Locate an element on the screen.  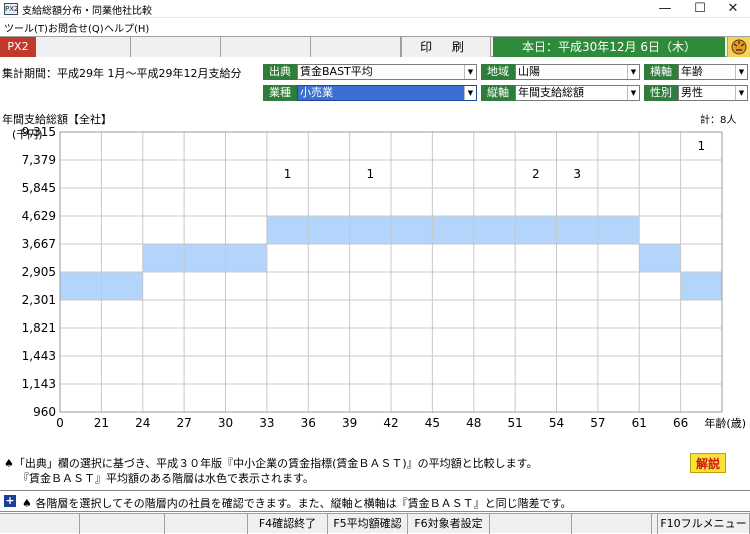
vertical-axis-label: 縦軸 is located at coordinates (498, 93).